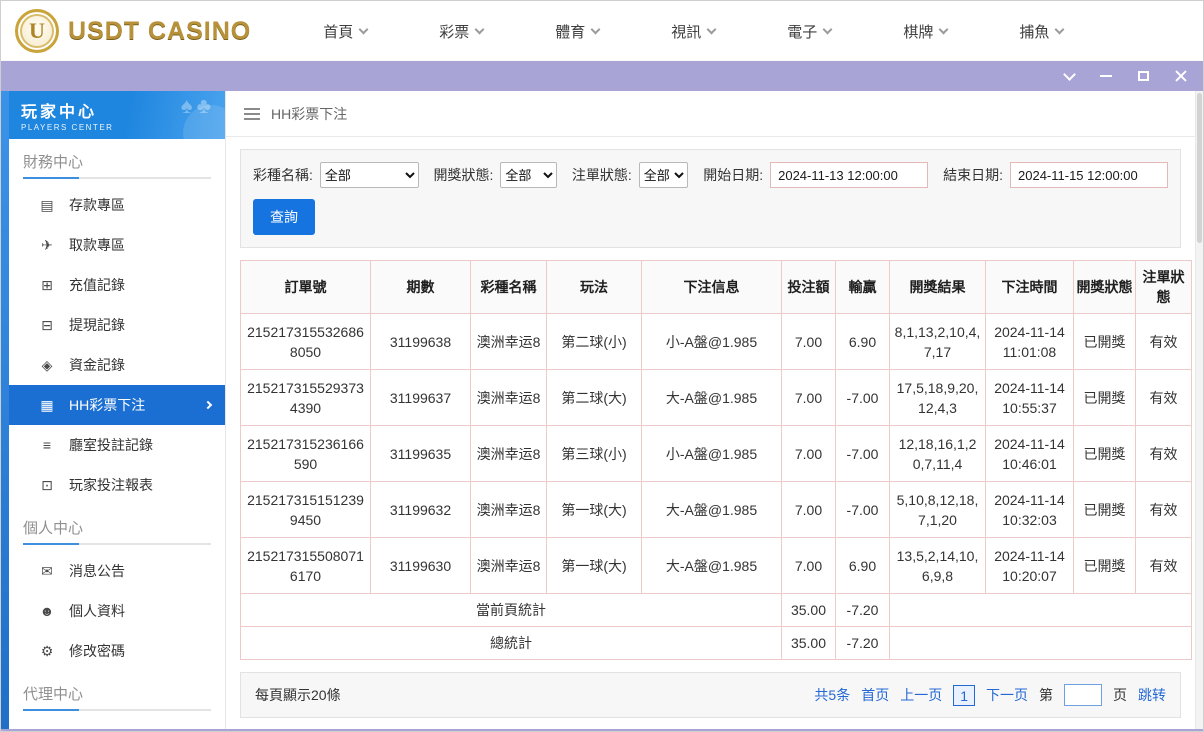 The image size is (1204, 732). Describe the element at coordinates (47, 650) in the screenshot. I see `password-icon: ⚙` at that location.